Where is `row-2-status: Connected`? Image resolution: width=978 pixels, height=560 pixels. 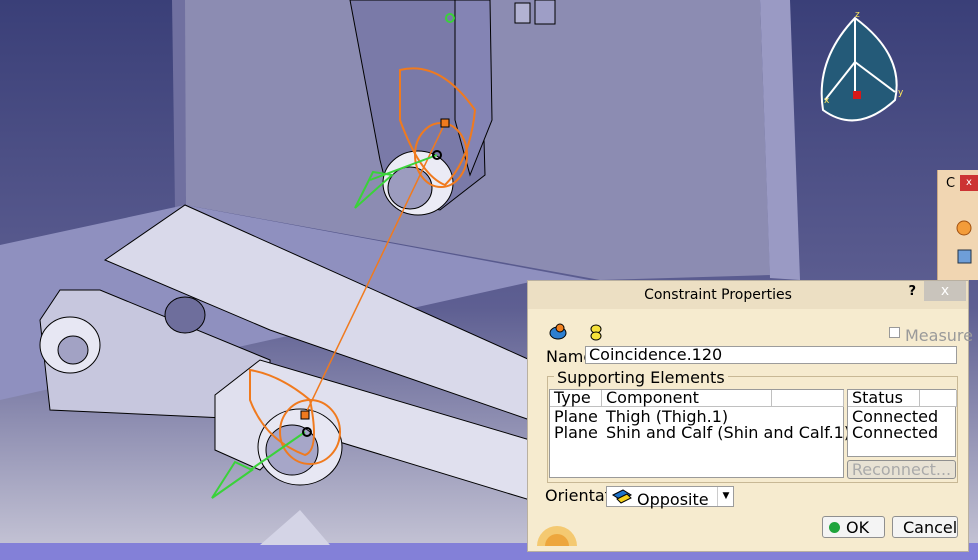
row-2-status: Connected is located at coordinates (895, 433).